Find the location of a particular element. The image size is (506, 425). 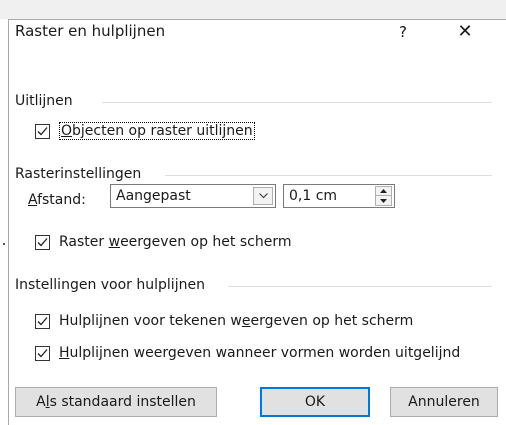

set-as-default-button: Als standaard instellen is located at coordinates (116, 402).